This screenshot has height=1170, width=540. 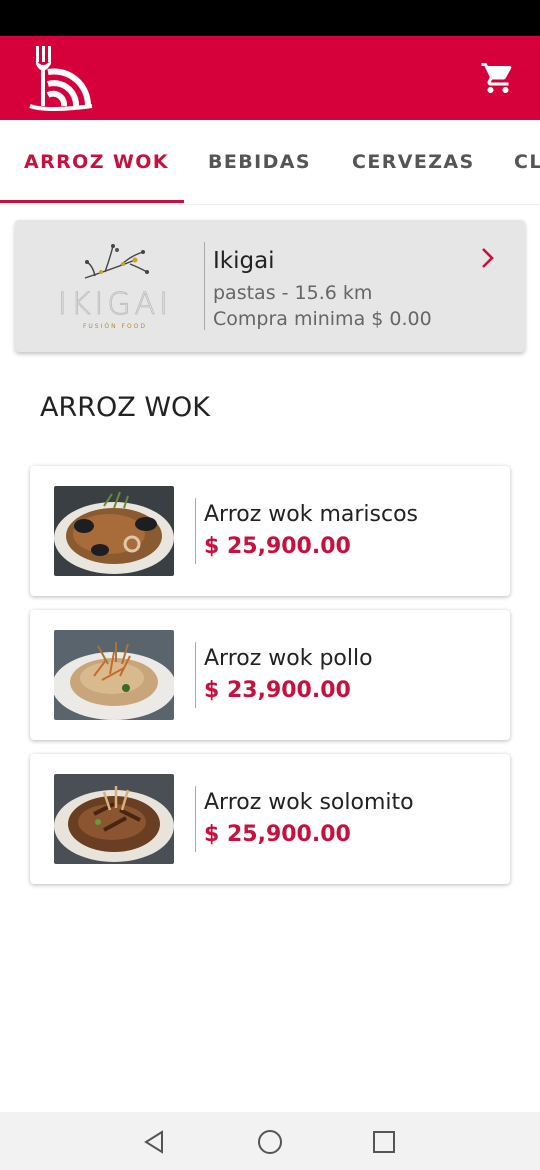 What do you see at coordinates (204, 286) in the screenshot?
I see `restaurant-divider` at bounding box center [204, 286].